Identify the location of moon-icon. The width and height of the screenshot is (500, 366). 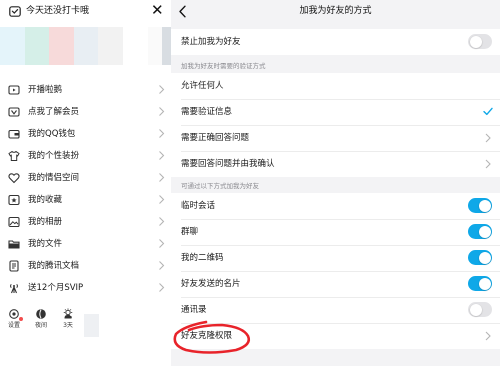
(41, 314).